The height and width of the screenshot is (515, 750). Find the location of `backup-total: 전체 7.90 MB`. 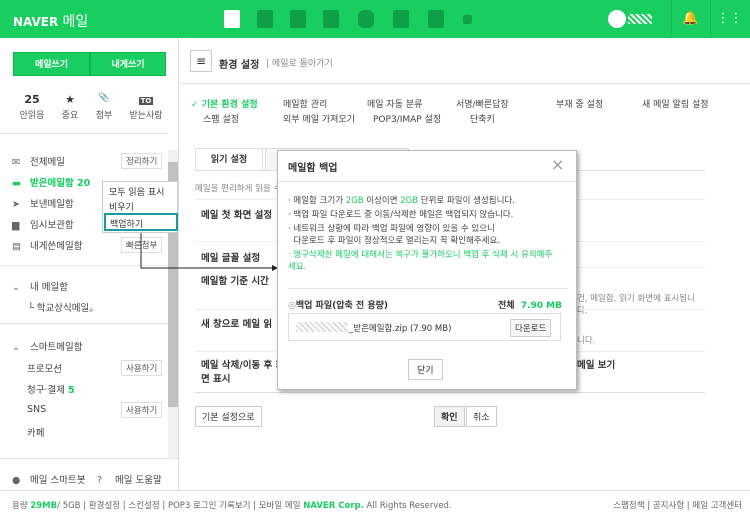

backup-total: 전체 7.90 MB is located at coordinates (530, 306).